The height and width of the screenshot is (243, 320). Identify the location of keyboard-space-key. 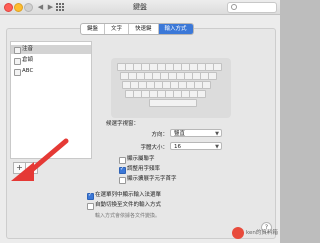
(173, 103).